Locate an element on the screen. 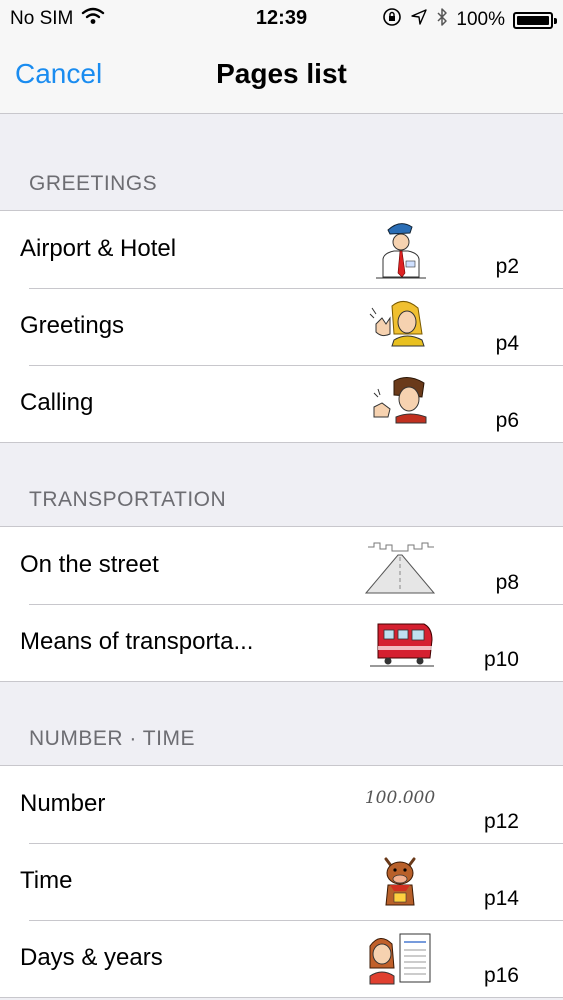  page-title: Pages list is located at coordinates (281, 73).